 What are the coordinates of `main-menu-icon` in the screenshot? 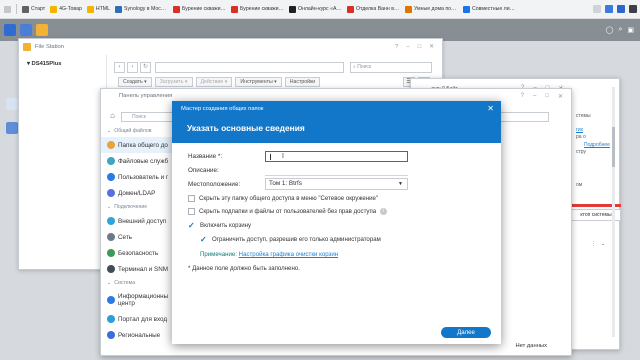 It's located at (10, 30).